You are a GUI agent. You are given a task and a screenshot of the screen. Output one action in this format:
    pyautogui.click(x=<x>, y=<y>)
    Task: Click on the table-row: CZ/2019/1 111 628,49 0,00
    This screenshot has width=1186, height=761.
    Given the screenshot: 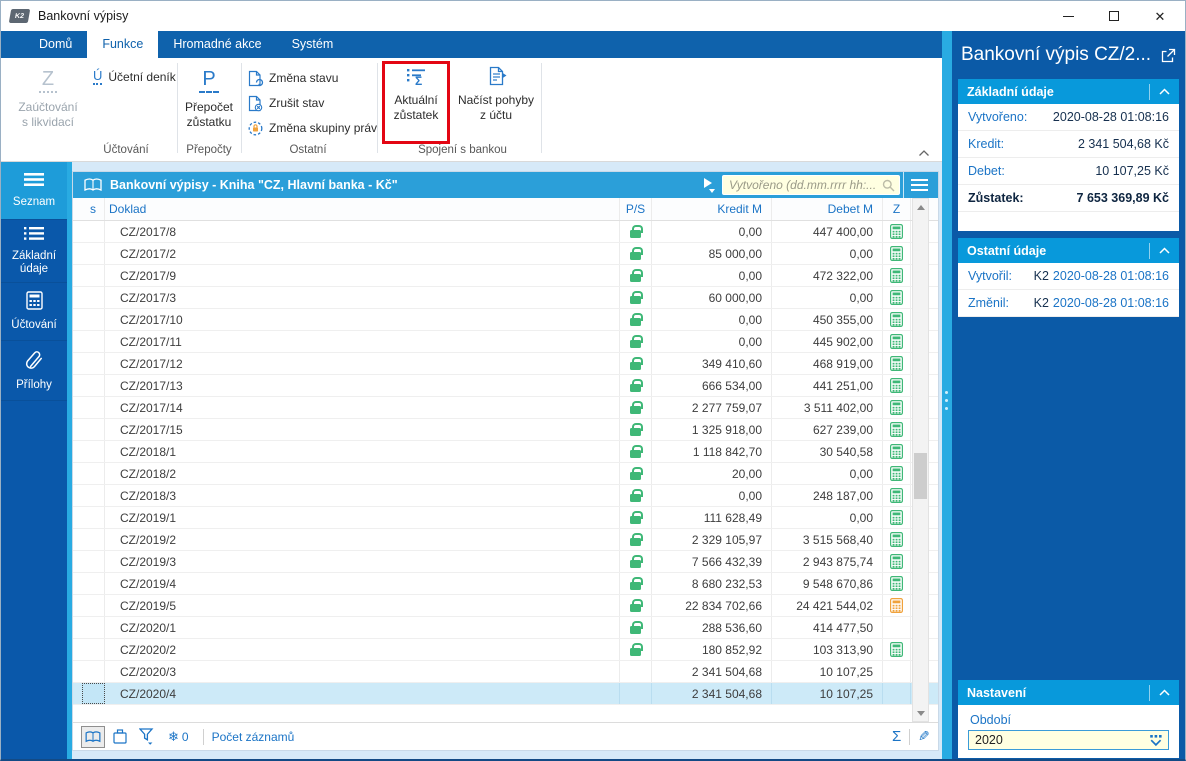 What is the action you would take?
    pyautogui.click(x=505, y=518)
    